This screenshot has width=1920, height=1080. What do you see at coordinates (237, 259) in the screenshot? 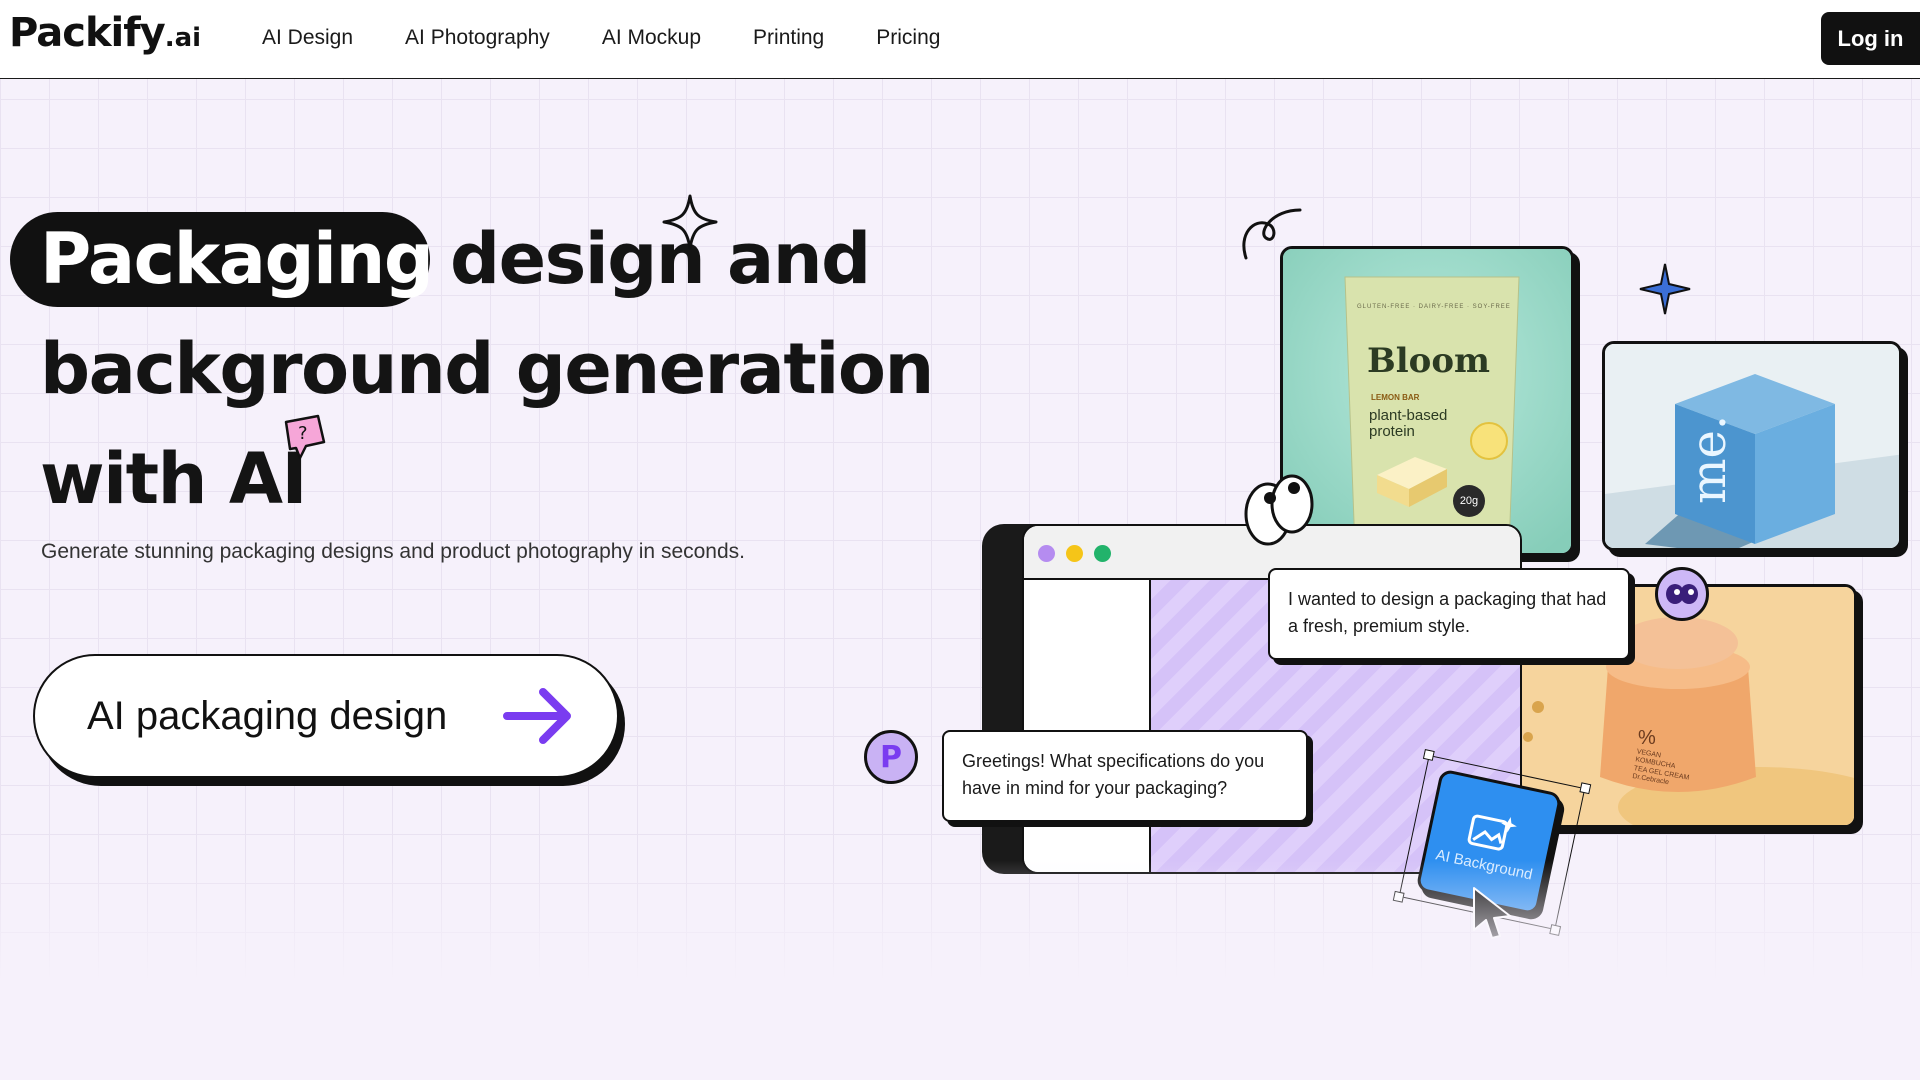
I see `headline-highlight-word: Packaging` at bounding box center [237, 259].